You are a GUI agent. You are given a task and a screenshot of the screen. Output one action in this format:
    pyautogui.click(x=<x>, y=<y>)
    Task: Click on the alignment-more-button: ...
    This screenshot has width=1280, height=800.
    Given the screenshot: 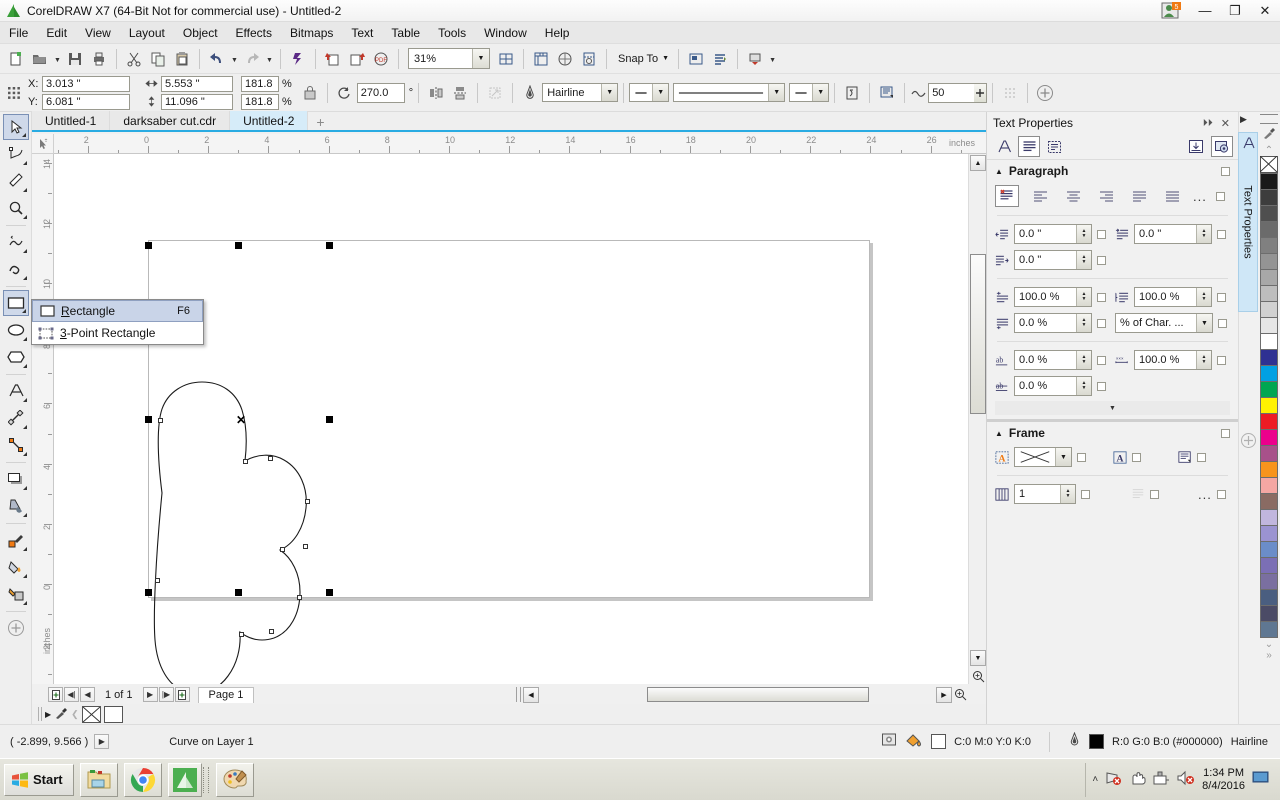 What is the action you would take?
    pyautogui.click(x=1200, y=196)
    